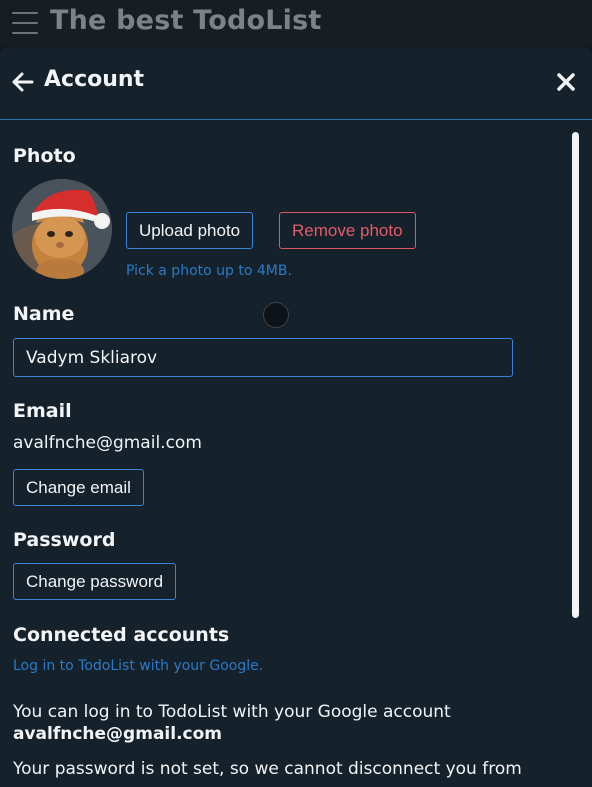 This screenshot has height=787, width=592. What do you see at coordinates (64, 540) in the screenshot?
I see `password-label: Password` at bounding box center [64, 540].